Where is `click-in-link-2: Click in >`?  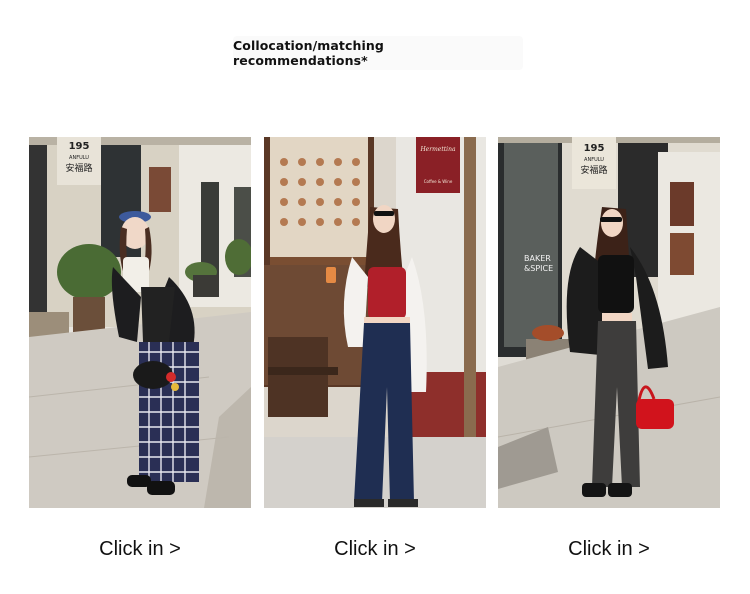
click-in-link-2: Click in > is located at coordinates (375, 549).